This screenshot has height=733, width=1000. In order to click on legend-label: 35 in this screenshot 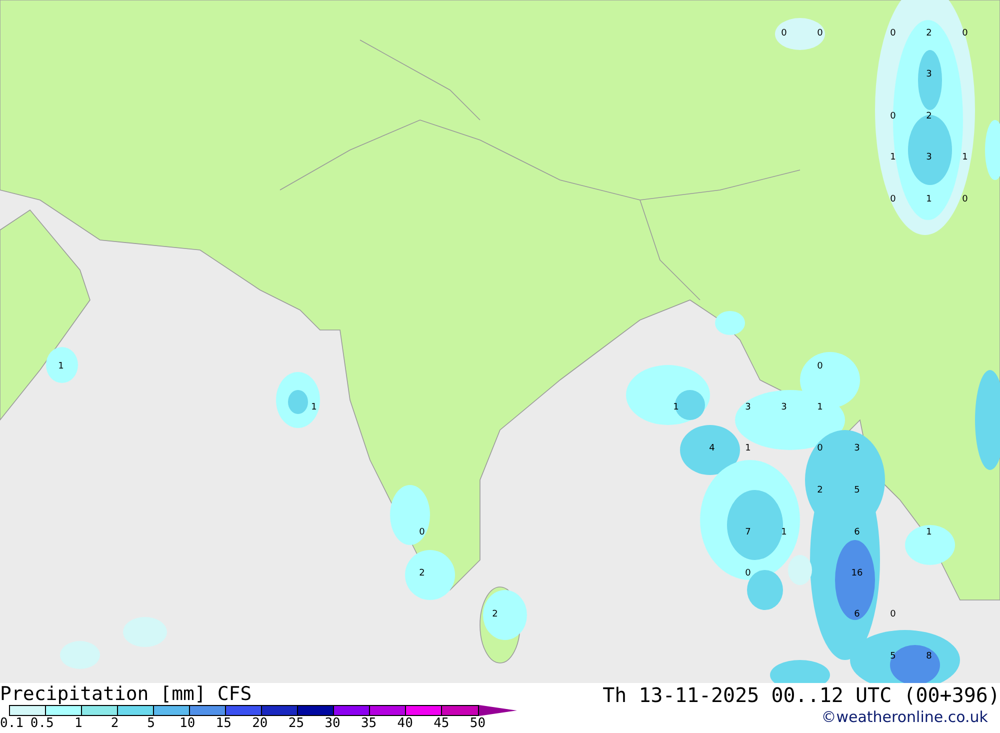, I will do `click(369, 724)`.